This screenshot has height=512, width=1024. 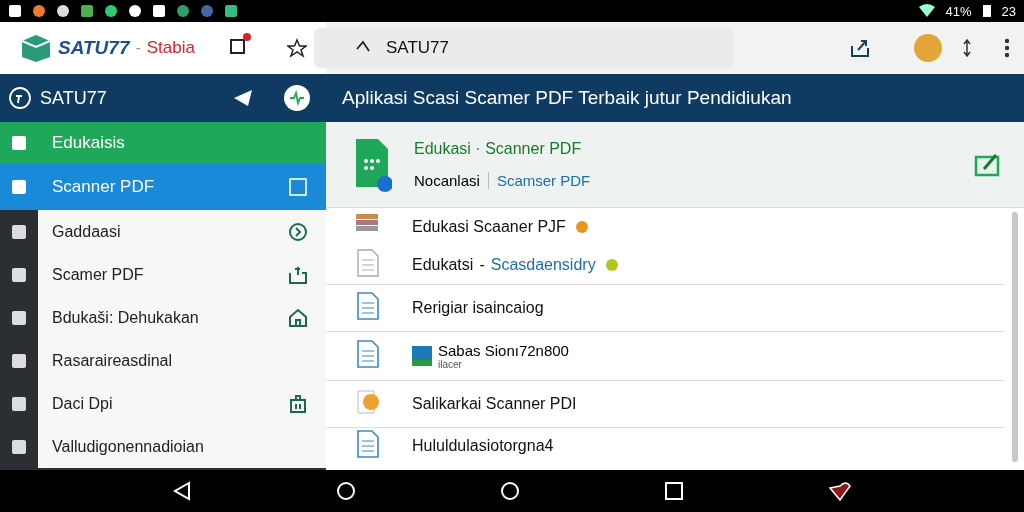 I want to click on file-subtitle: ilacer, so click(x=450, y=364).